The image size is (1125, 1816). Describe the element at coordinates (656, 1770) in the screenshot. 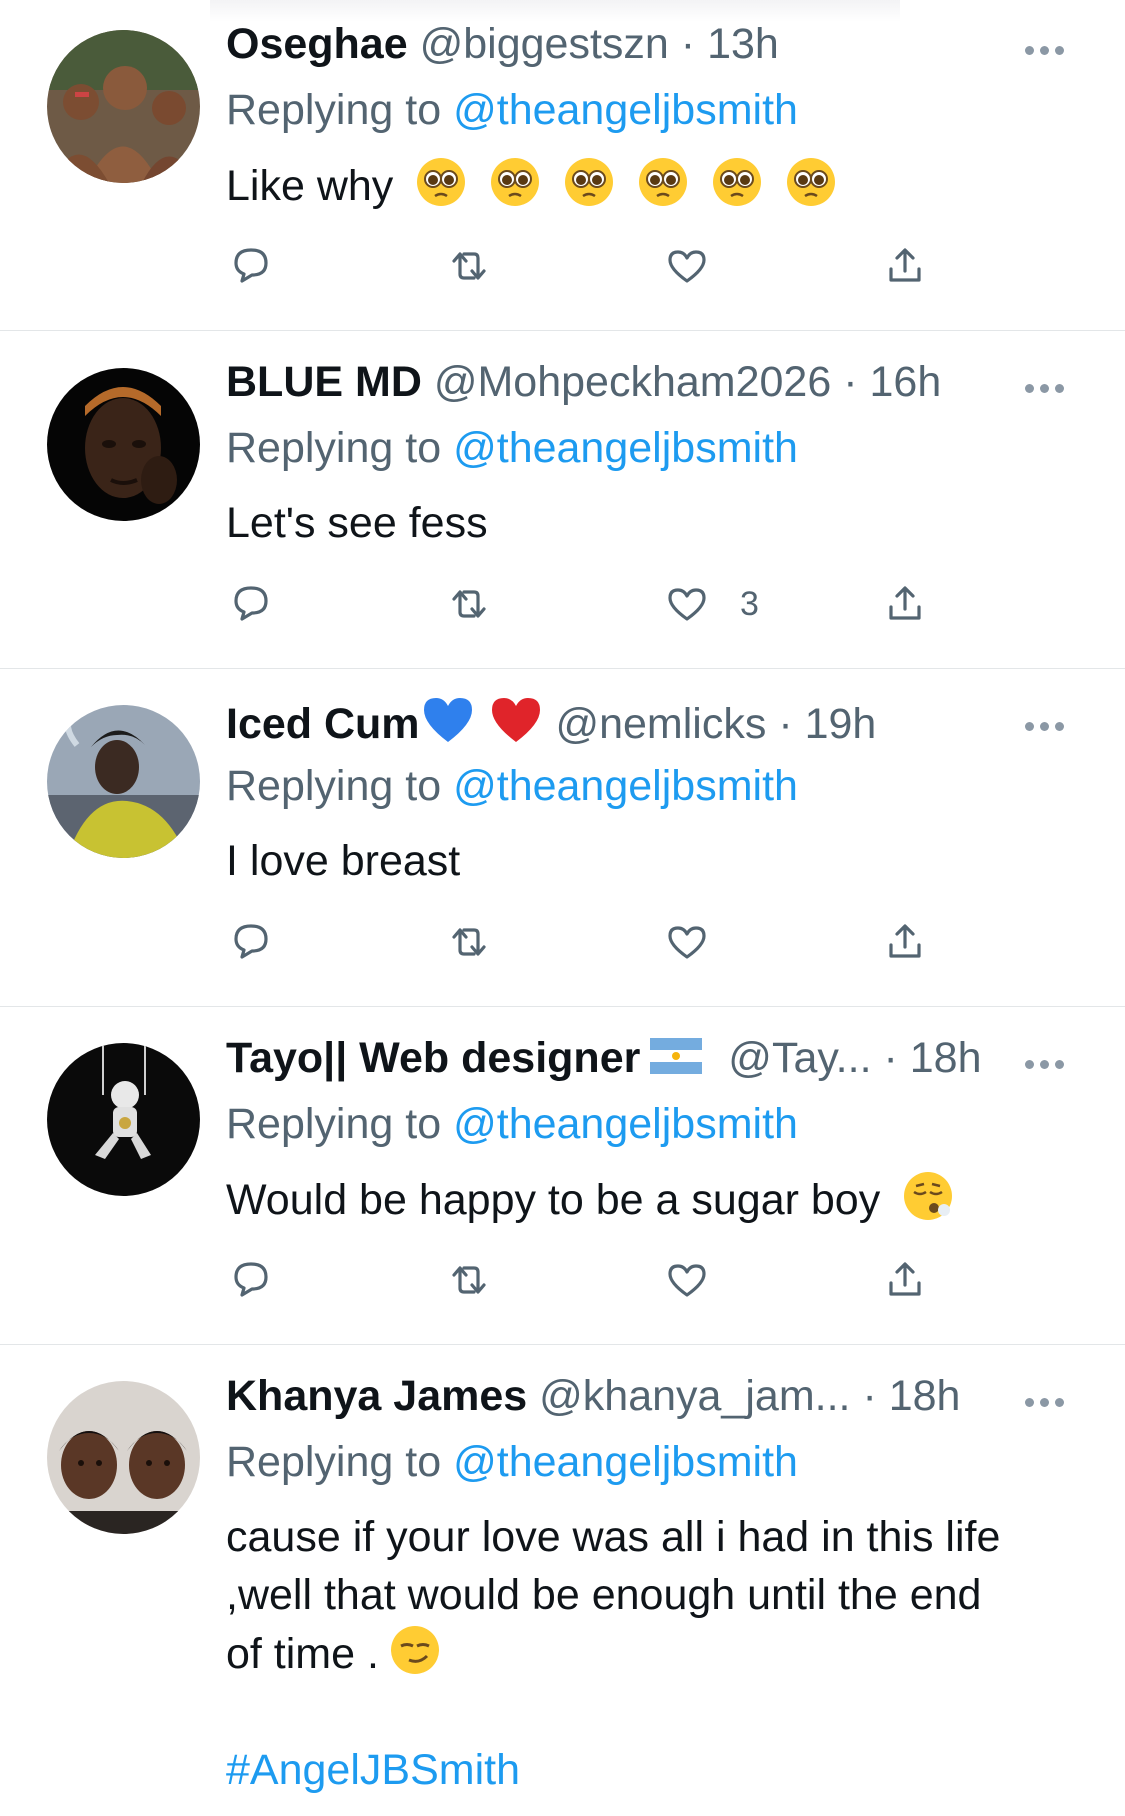

I see `hashtag-link: #AngelJBSmith` at that location.